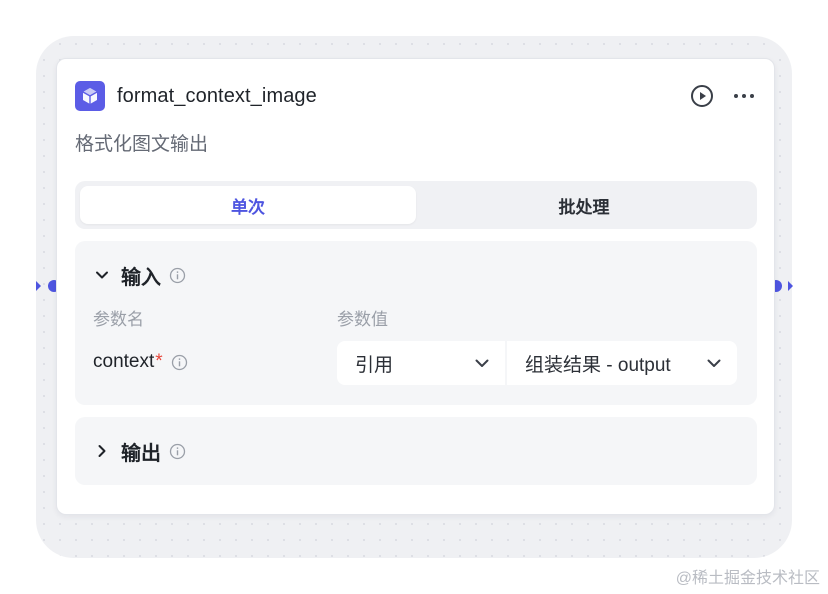  Describe the element at coordinates (124, 361) in the screenshot. I see `param-name-text: context` at that location.